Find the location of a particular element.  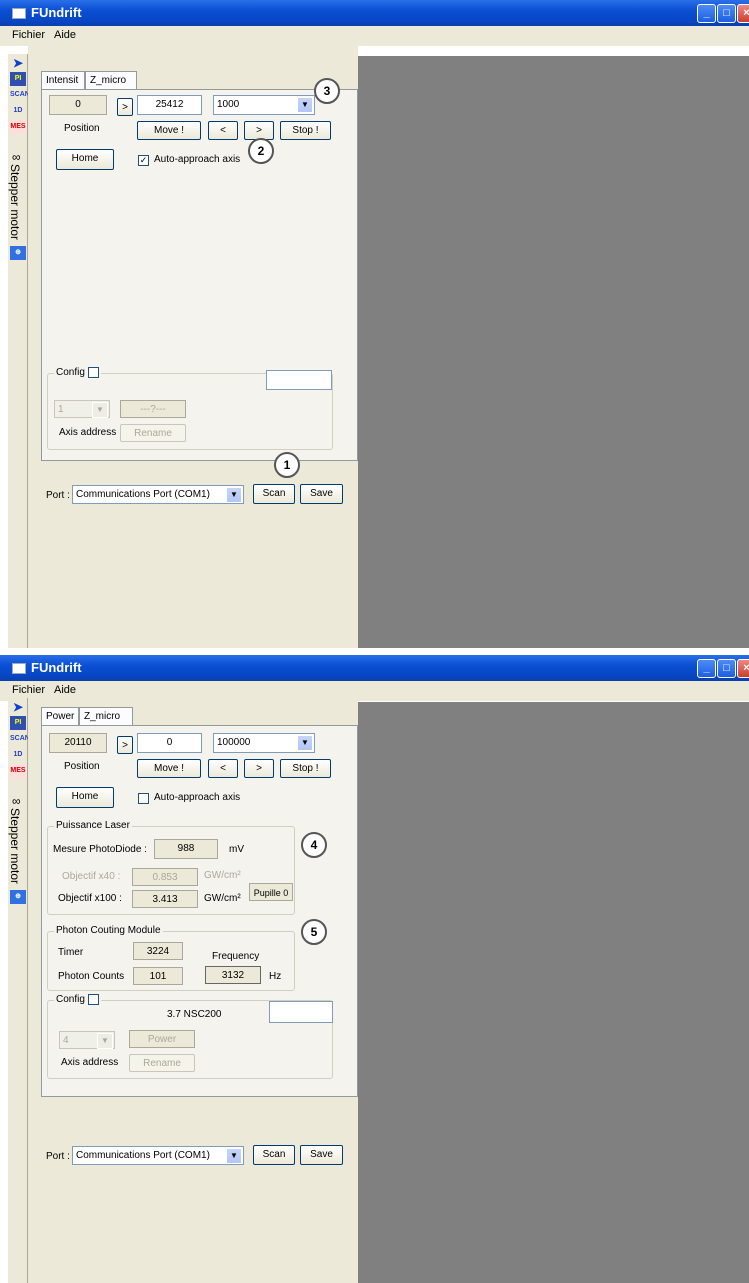

step-forward-button: > is located at coordinates (259, 768).